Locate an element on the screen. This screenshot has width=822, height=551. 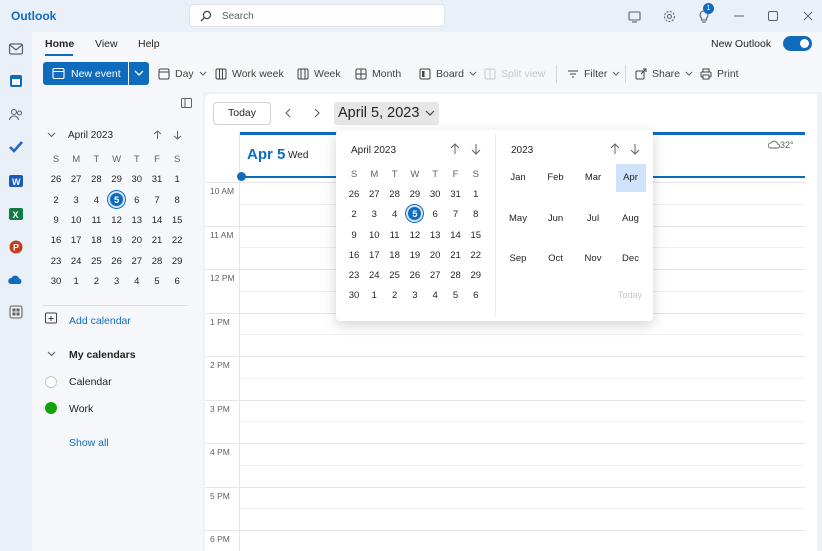
picker-month-title: April 2023 is located at coordinates (373, 150).